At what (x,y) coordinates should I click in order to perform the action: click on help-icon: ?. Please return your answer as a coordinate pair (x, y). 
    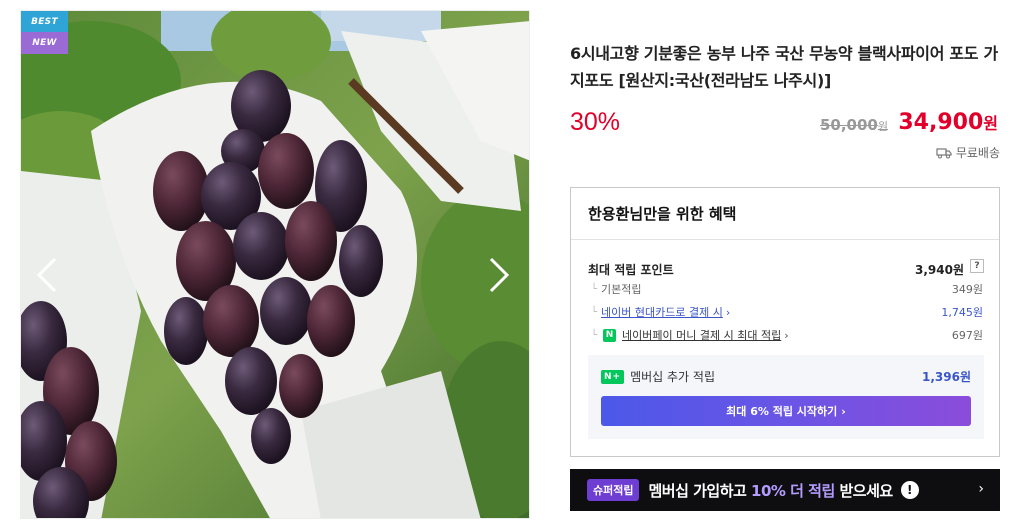
    Looking at the image, I should click on (977, 266).